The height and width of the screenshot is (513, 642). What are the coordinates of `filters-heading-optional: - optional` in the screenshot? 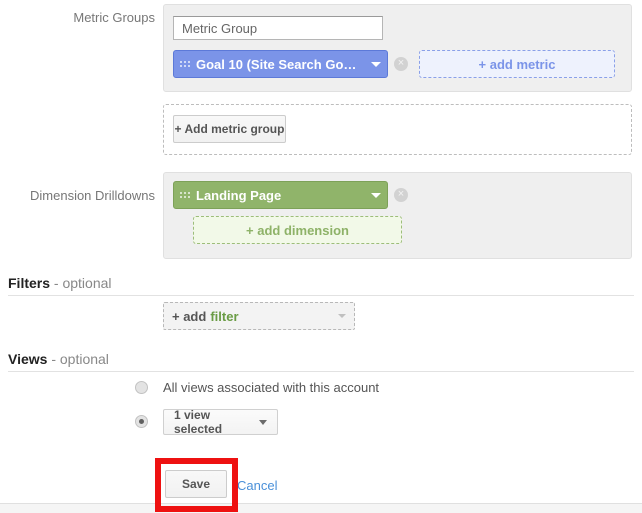 It's located at (81, 283).